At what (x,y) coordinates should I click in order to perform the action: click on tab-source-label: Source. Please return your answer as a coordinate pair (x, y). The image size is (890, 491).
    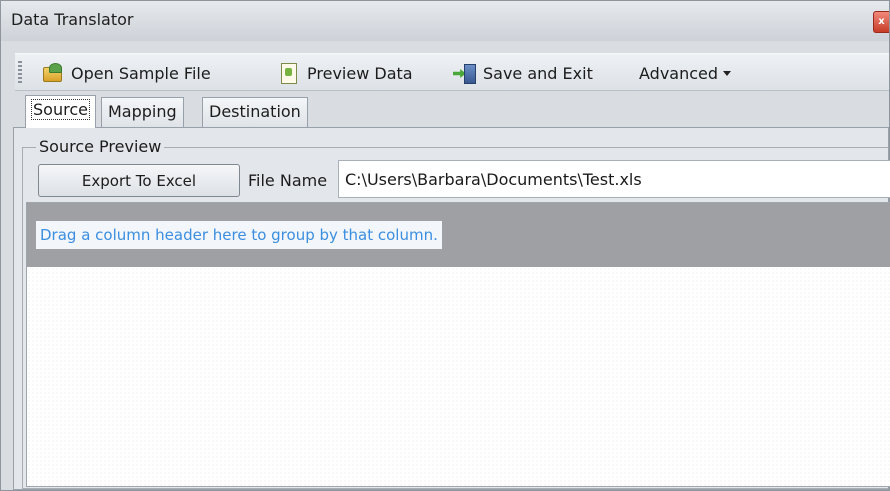
    Looking at the image, I should click on (60, 109).